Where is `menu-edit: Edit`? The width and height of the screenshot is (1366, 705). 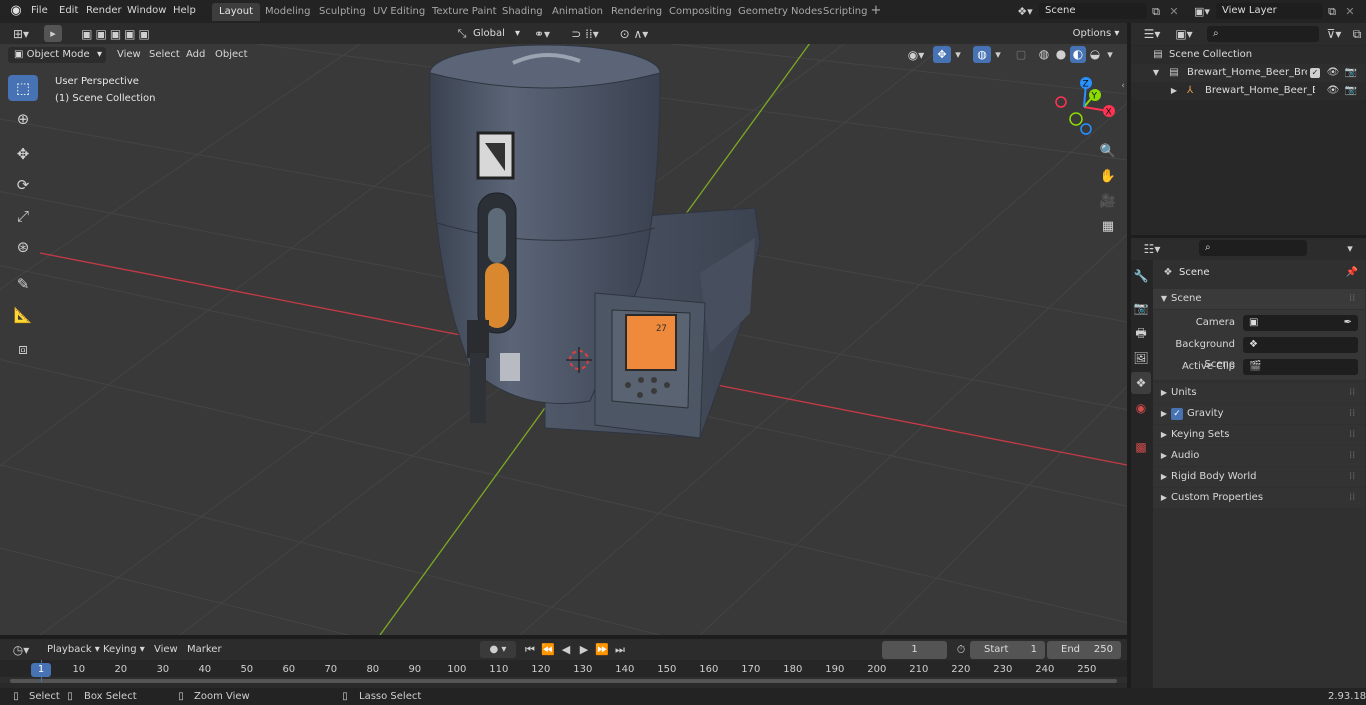 menu-edit: Edit is located at coordinates (68, 11).